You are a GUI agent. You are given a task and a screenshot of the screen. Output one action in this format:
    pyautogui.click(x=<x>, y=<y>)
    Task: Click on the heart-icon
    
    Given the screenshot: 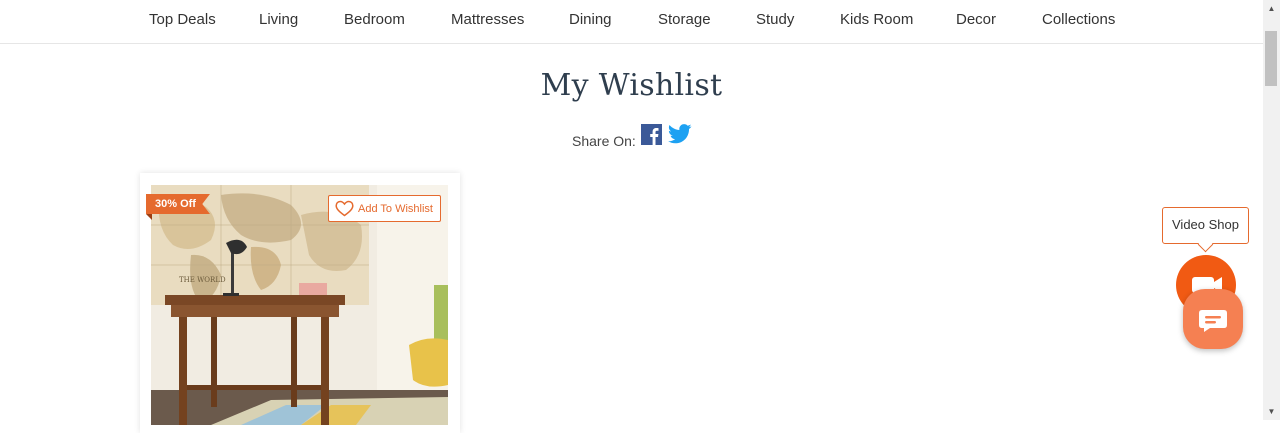 What is the action you would take?
    pyautogui.click(x=344, y=208)
    